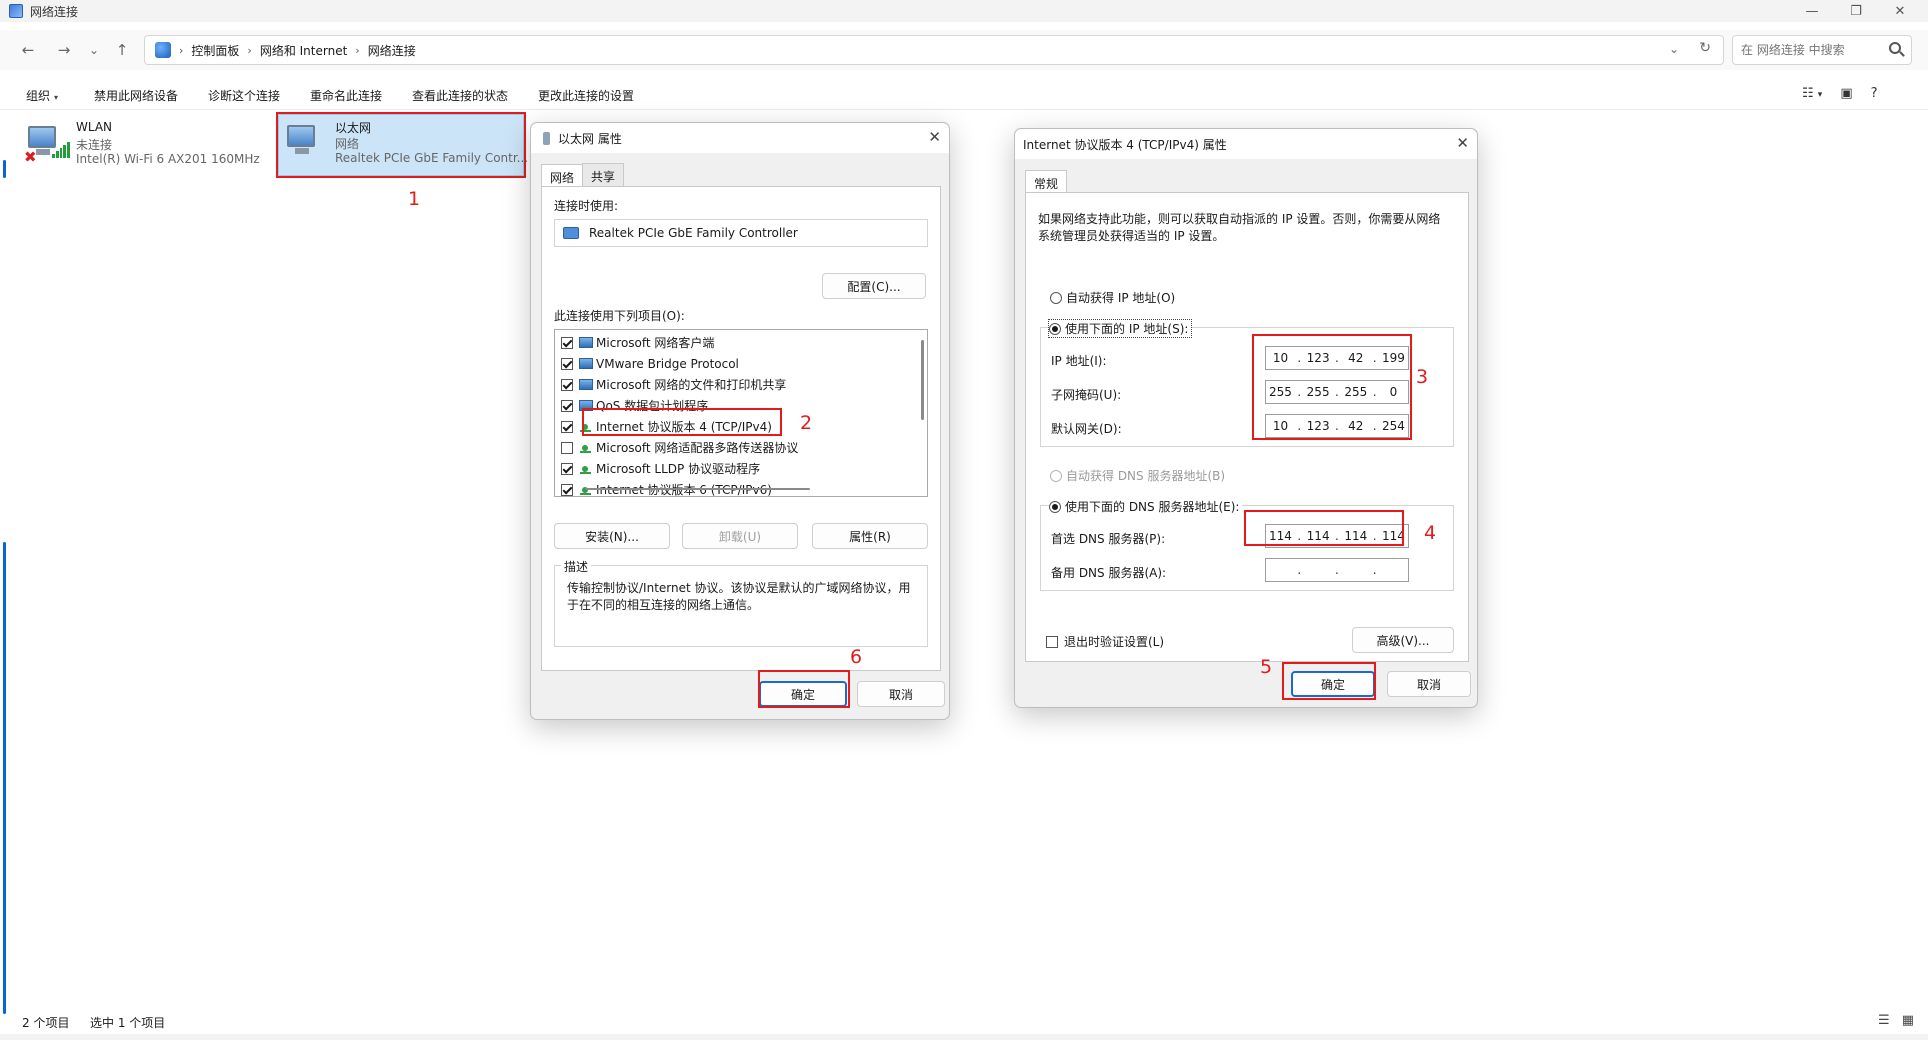 This screenshot has height=1040, width=1928. What do you see at coordinates (38, 96) in the screenshot?
I see `organize-label: 组织` at bounding box center [38, 96].